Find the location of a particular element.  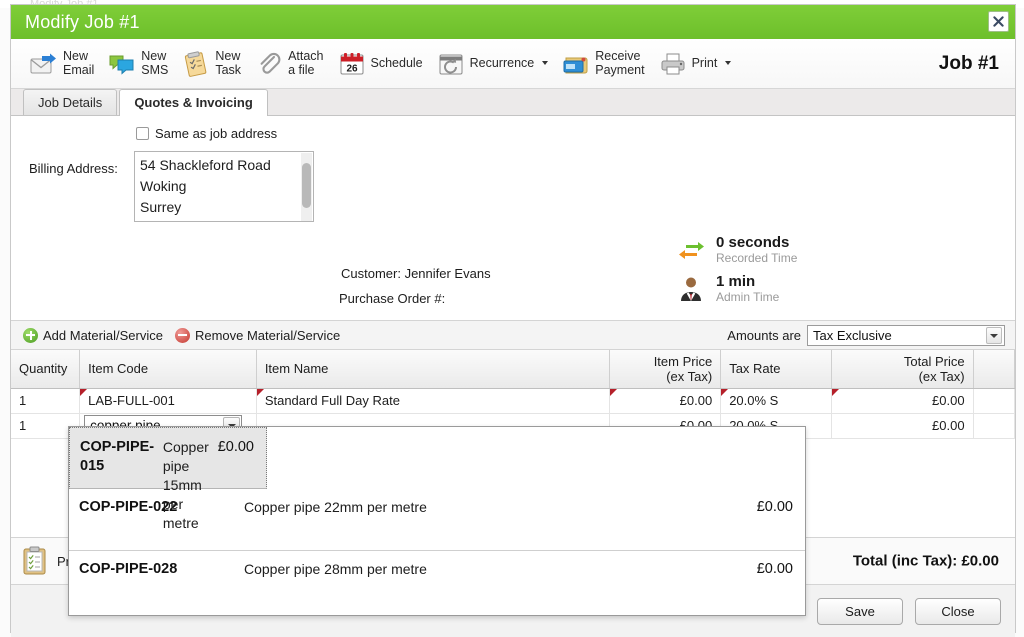

same-as-job-address-label: Same as job address is located at coordinates (216, 133).